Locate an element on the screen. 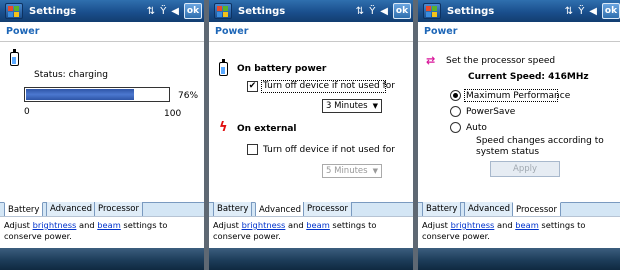 This screenshot has height=270, width=620. battery-timeout-dropdown: 3 Minutes ▼ is located at coordinates (352, 106).